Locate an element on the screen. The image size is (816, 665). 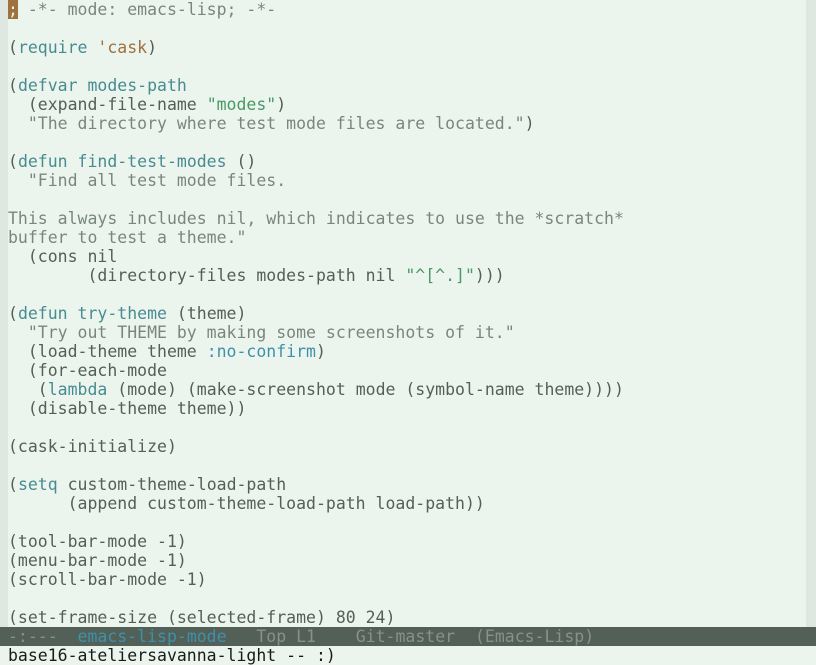
code-token: modes-path is located at coordinates (137, 85).